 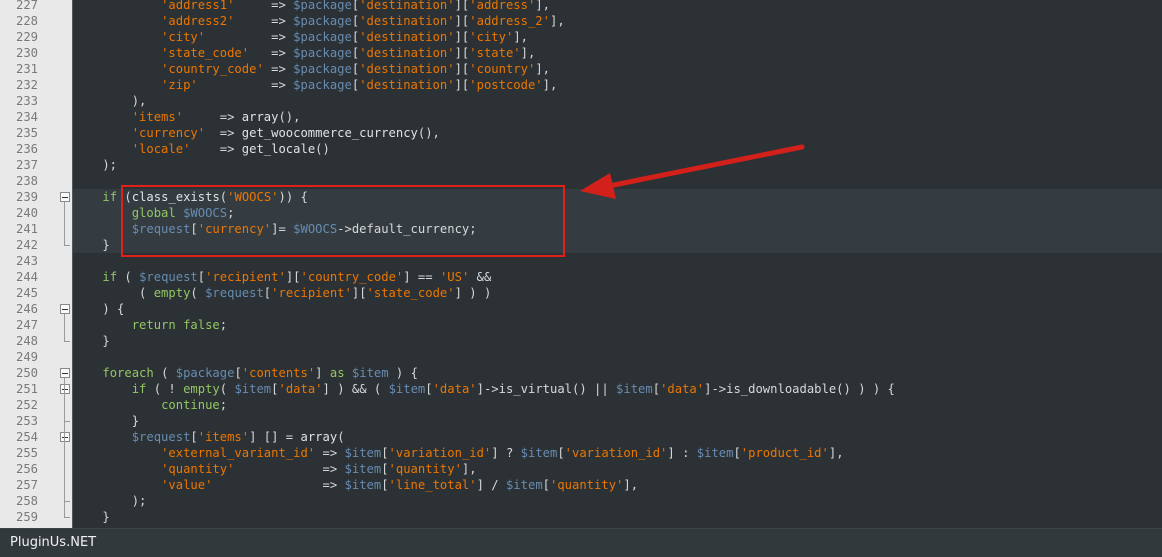 I want to click on code-line: 247 return false;, so click(x=581, y=325).